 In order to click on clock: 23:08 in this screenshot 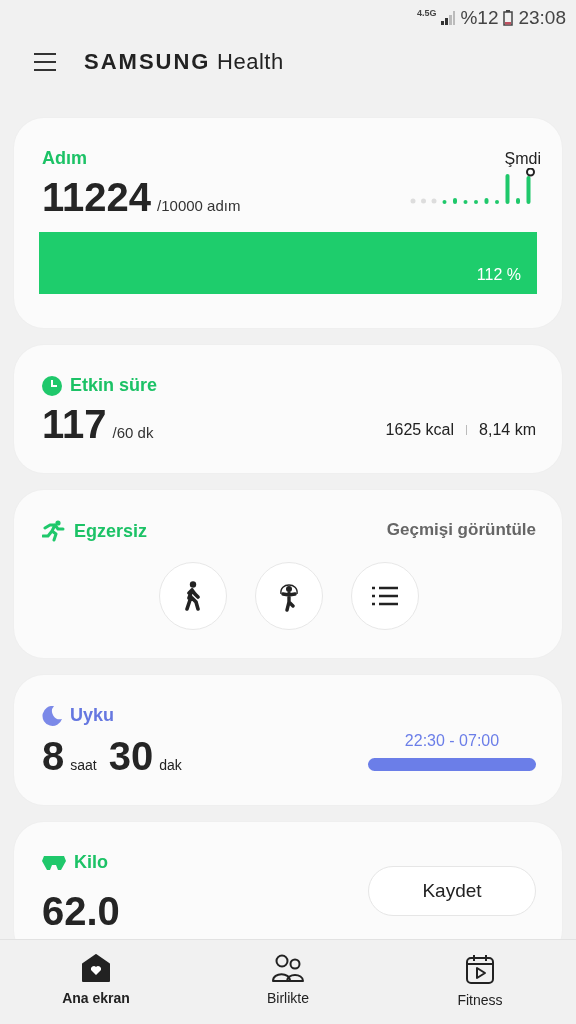, I will do `click(542, 18)`.